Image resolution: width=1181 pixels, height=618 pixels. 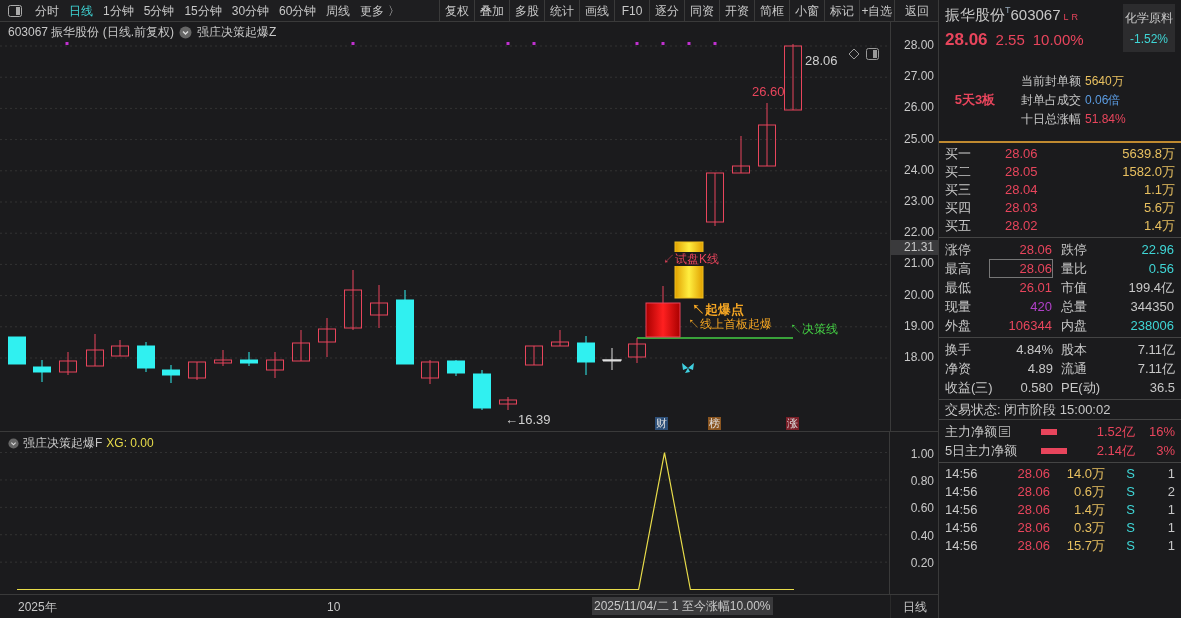 I want to click on toolbar-button: 小窗, so click(x=806, y=10).